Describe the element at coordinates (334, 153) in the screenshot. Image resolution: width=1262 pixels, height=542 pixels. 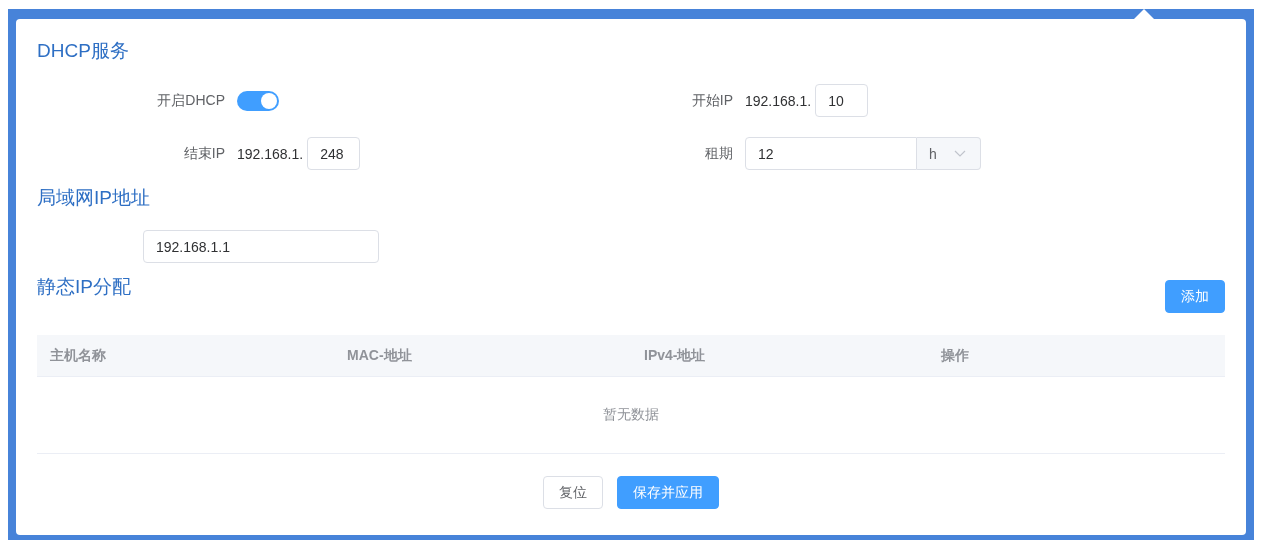
I see `input-field: 248` at that location.